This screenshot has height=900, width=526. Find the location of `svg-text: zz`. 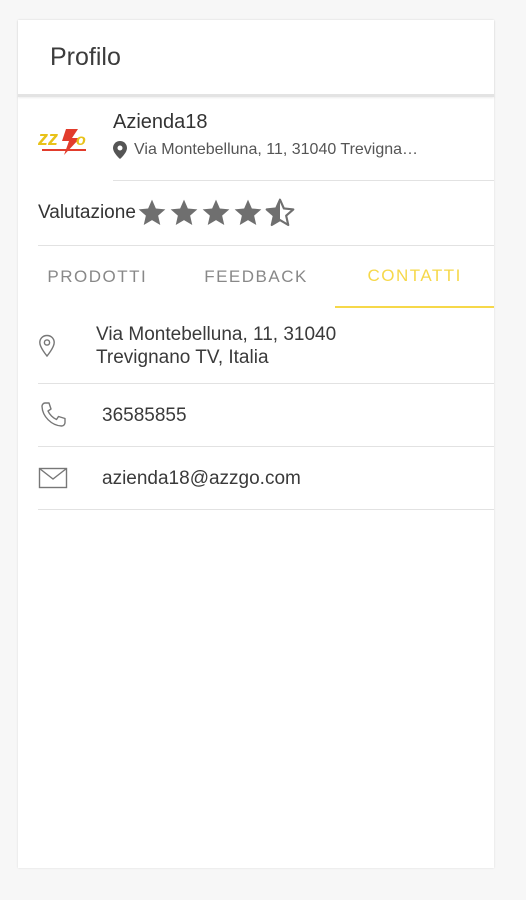

svg-text: zz is located at coordinates (48, 139).